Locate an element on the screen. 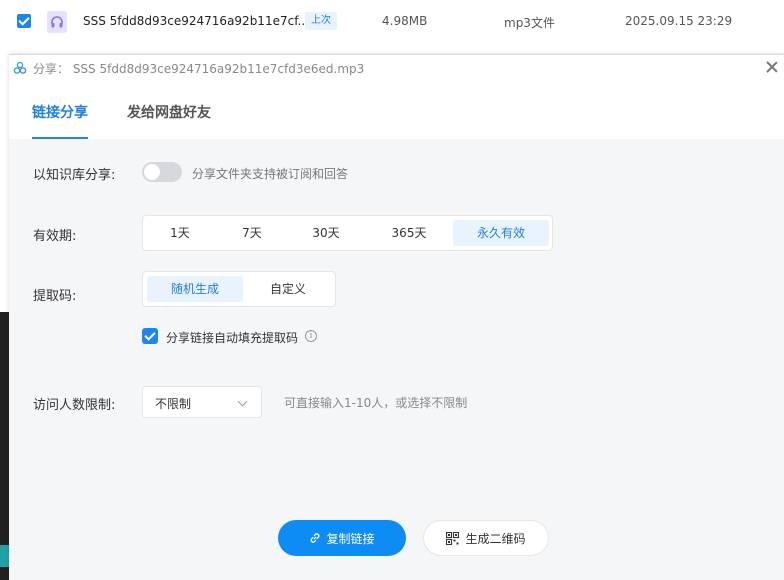 This screenshot has height=580, width=784. tab-send-to-friends: 发给网盘好友 is located at coordinates (169, 112).